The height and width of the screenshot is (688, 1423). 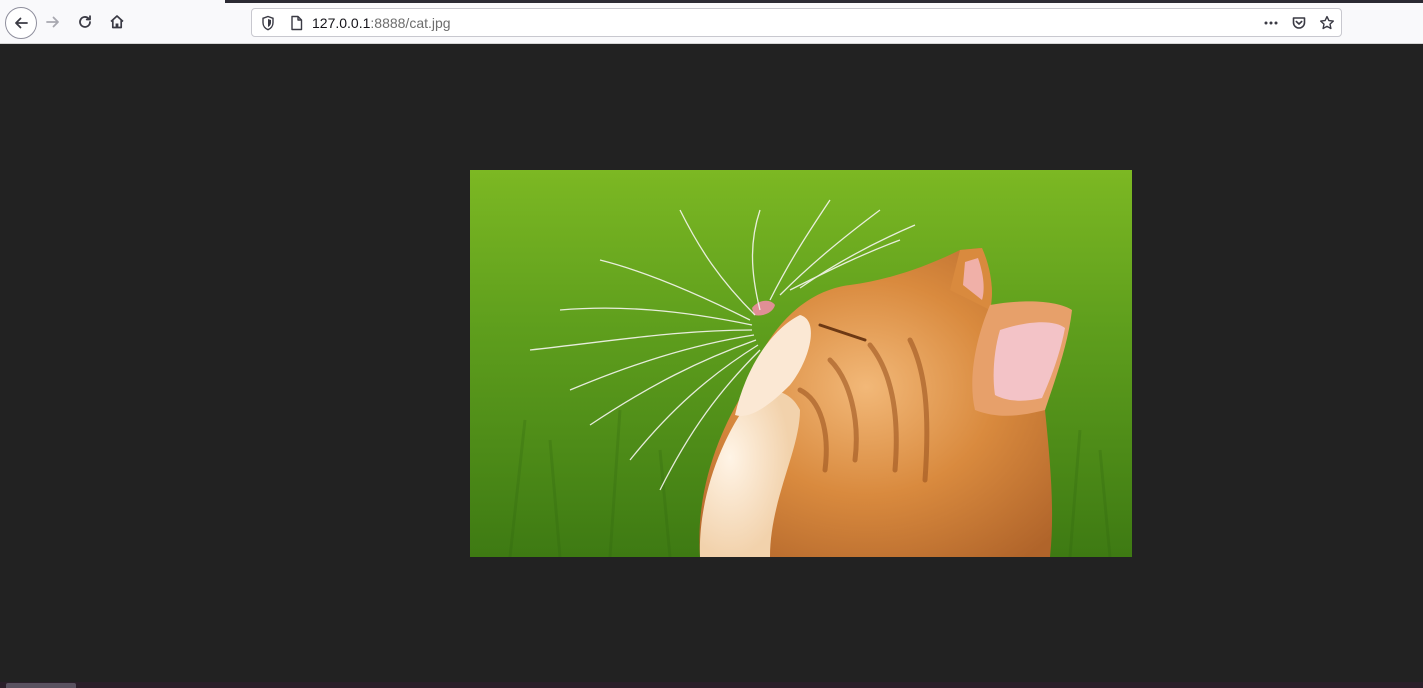 I want to click on forward-button, so click(x=53, y=22).